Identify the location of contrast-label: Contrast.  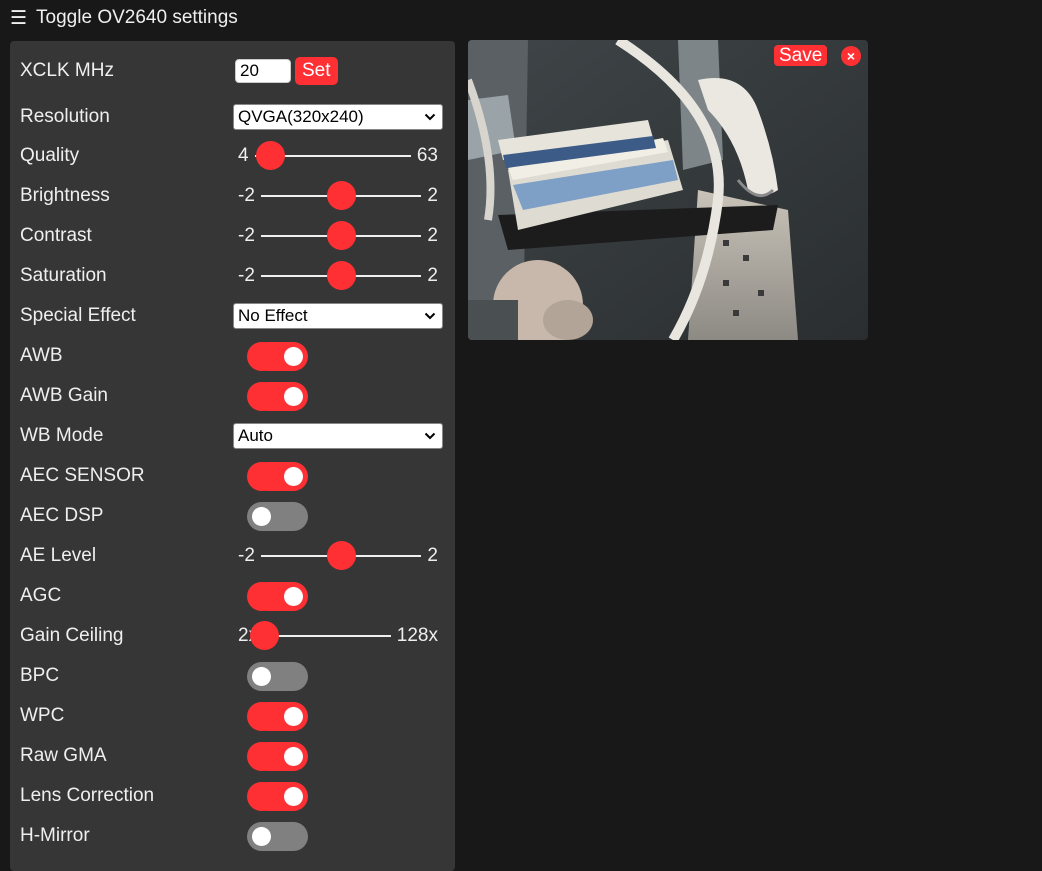
(56, 235).